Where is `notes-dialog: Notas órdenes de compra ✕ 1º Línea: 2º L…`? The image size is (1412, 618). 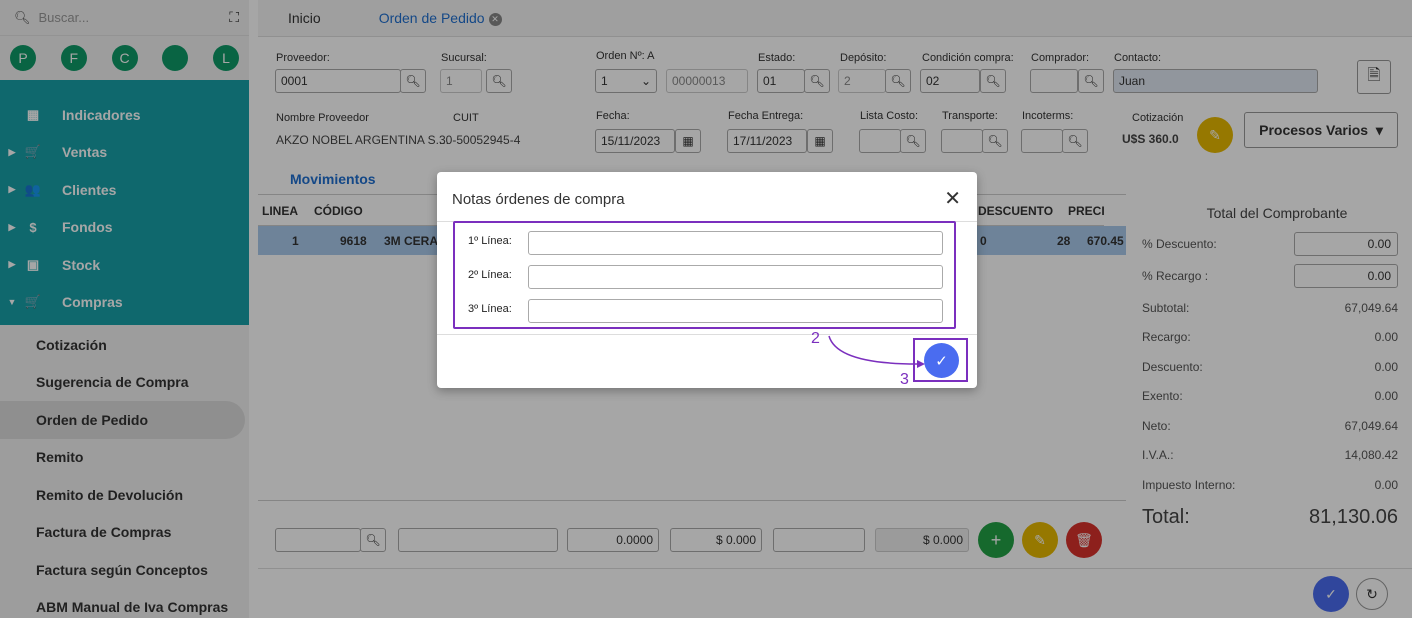 notes-dialog: Notas órdenes de compra ✕ 1º Línea: 2º L… is located at coordinates (707, 280).